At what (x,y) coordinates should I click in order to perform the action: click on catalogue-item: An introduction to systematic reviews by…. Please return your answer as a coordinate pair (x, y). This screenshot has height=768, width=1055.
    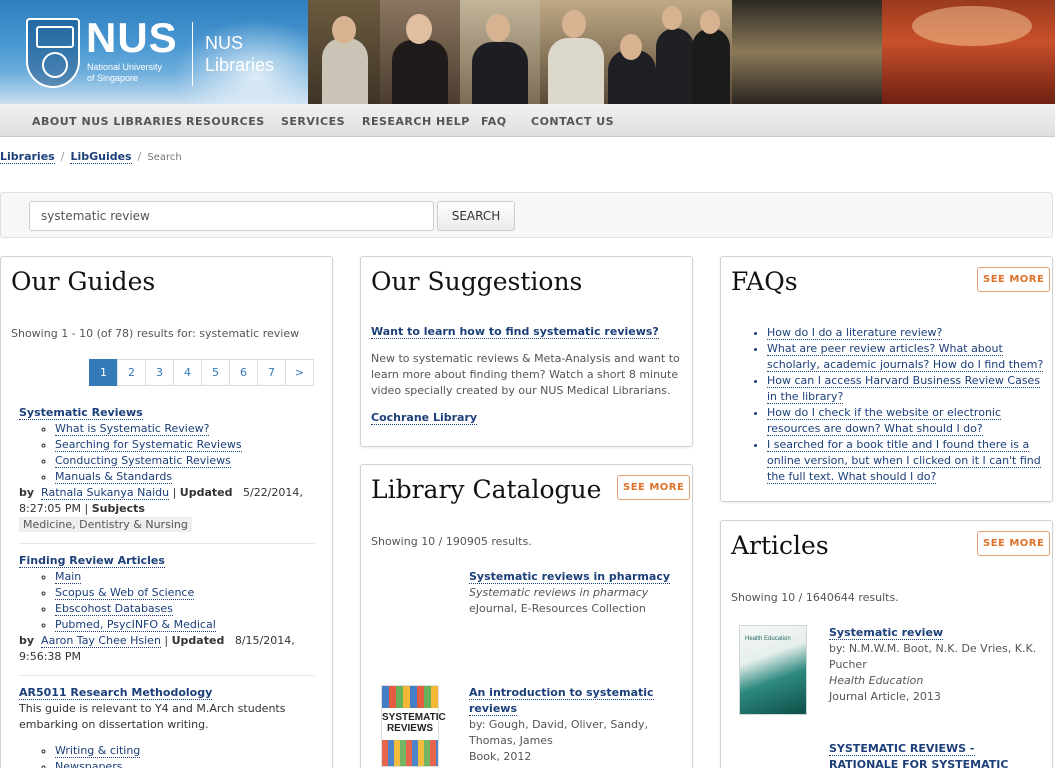
    Looking at the image, I should click on (574, 725).